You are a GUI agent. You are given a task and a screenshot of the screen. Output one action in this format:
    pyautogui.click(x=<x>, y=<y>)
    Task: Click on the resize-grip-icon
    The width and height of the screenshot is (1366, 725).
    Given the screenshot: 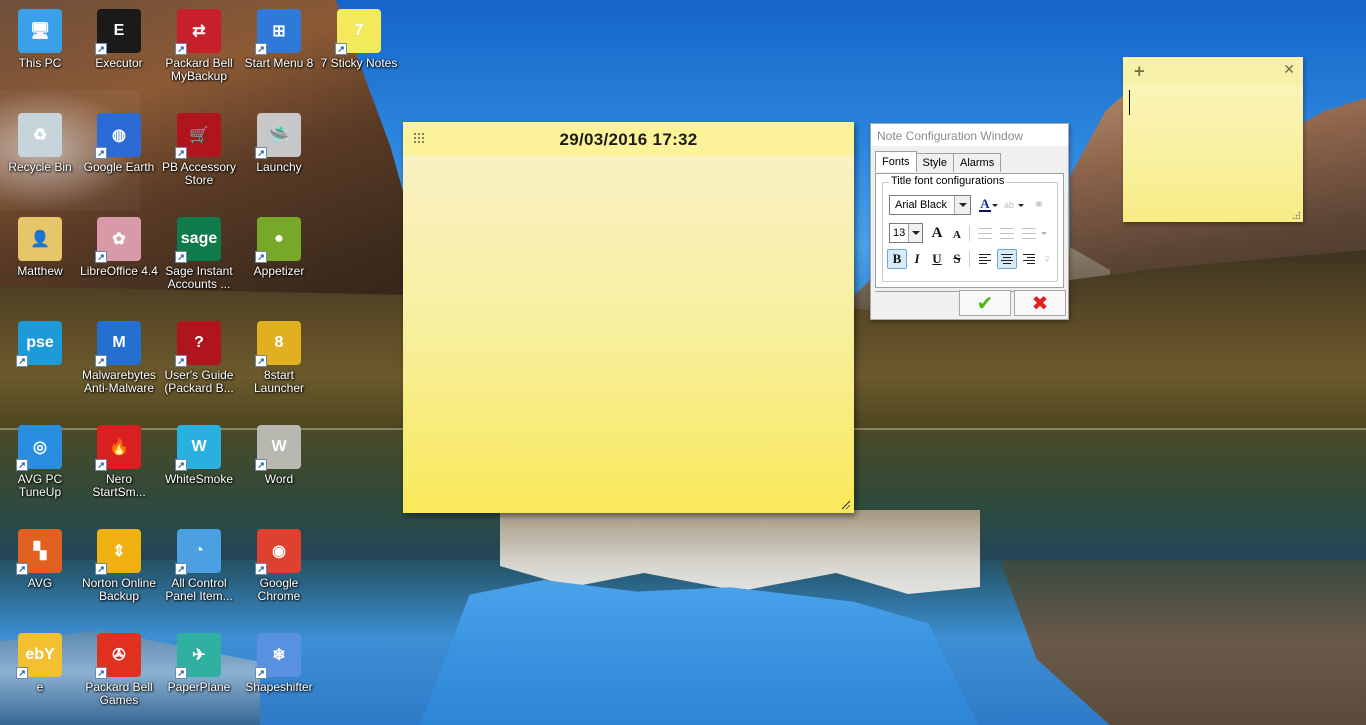 What is the action you would take?
    pyautogui.click(x=1296, y=215)
    